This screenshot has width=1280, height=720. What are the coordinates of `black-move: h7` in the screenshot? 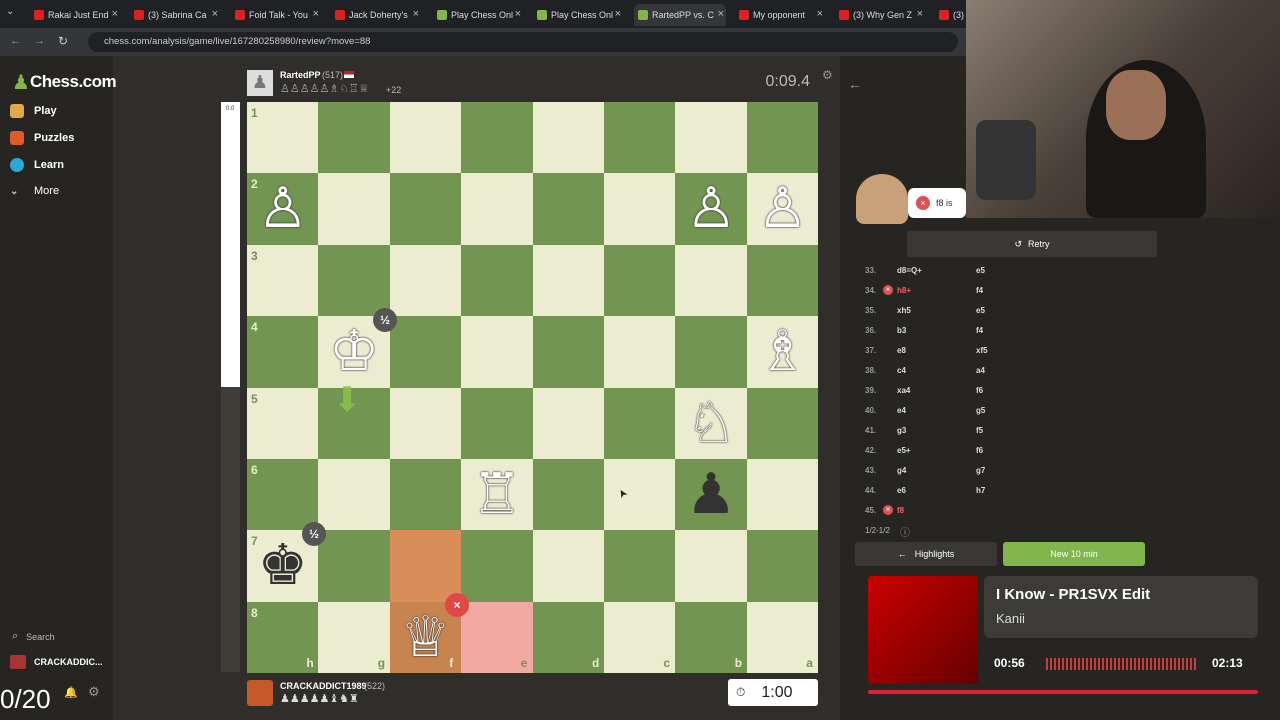 It's located at (980, 490).